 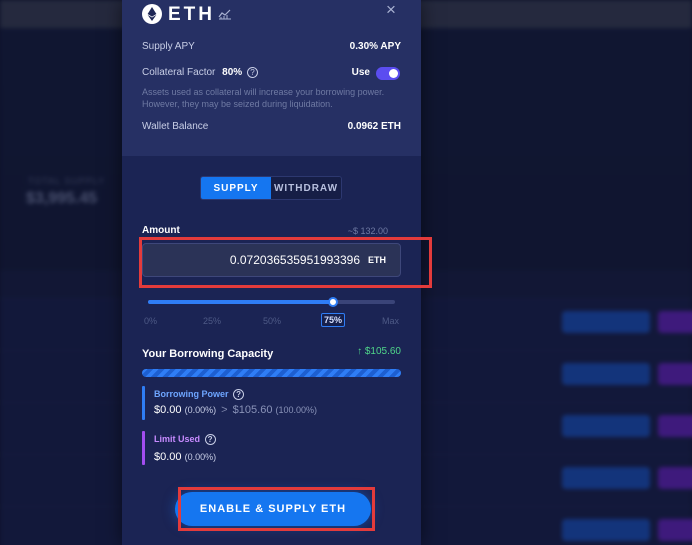 I want to click on limit-used-title: Limit Used ?, so click(x=185, y=440).